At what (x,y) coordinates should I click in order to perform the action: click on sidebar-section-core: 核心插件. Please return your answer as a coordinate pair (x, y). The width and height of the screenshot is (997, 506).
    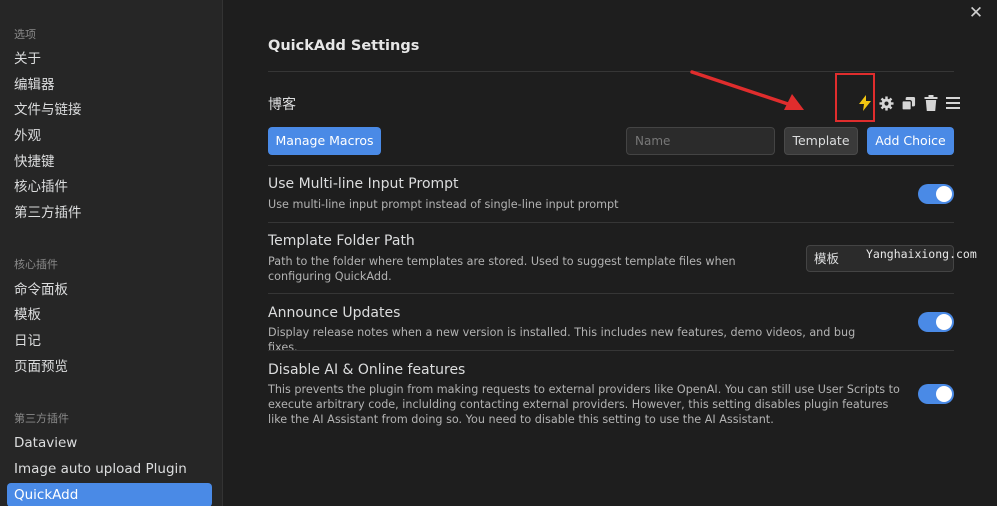
    Looking at the image, I should click on (36, 264).